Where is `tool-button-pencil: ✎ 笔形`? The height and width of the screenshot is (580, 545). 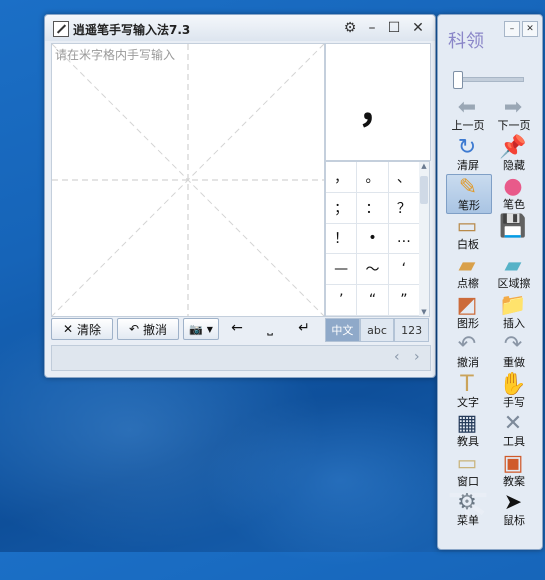 tool-button-pencil: ✎ 笔形 is located at coordinates (469, 194).